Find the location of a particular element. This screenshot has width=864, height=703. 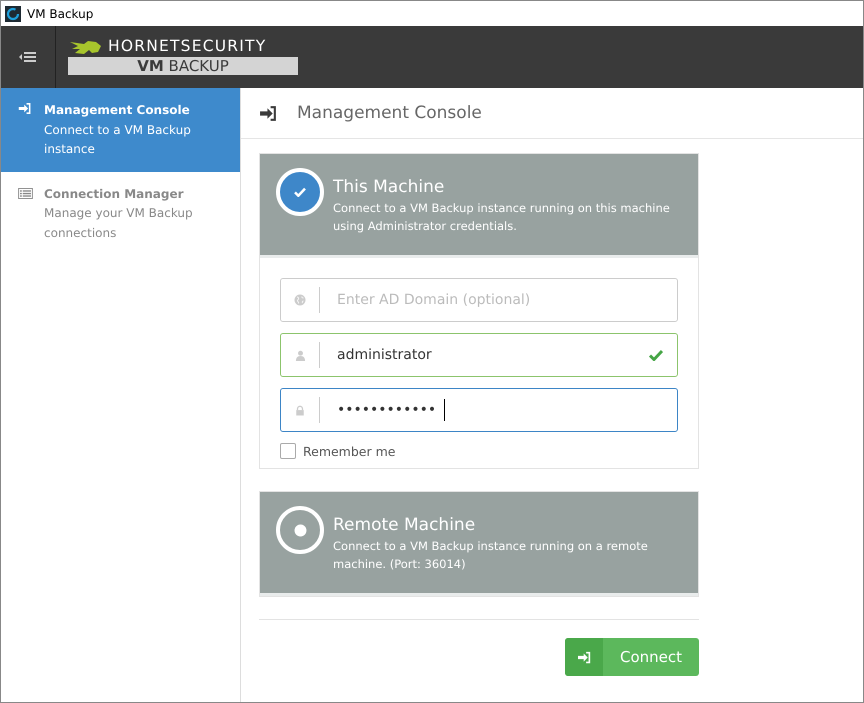

option-title: This Machine is located at coordinates (389, 187).